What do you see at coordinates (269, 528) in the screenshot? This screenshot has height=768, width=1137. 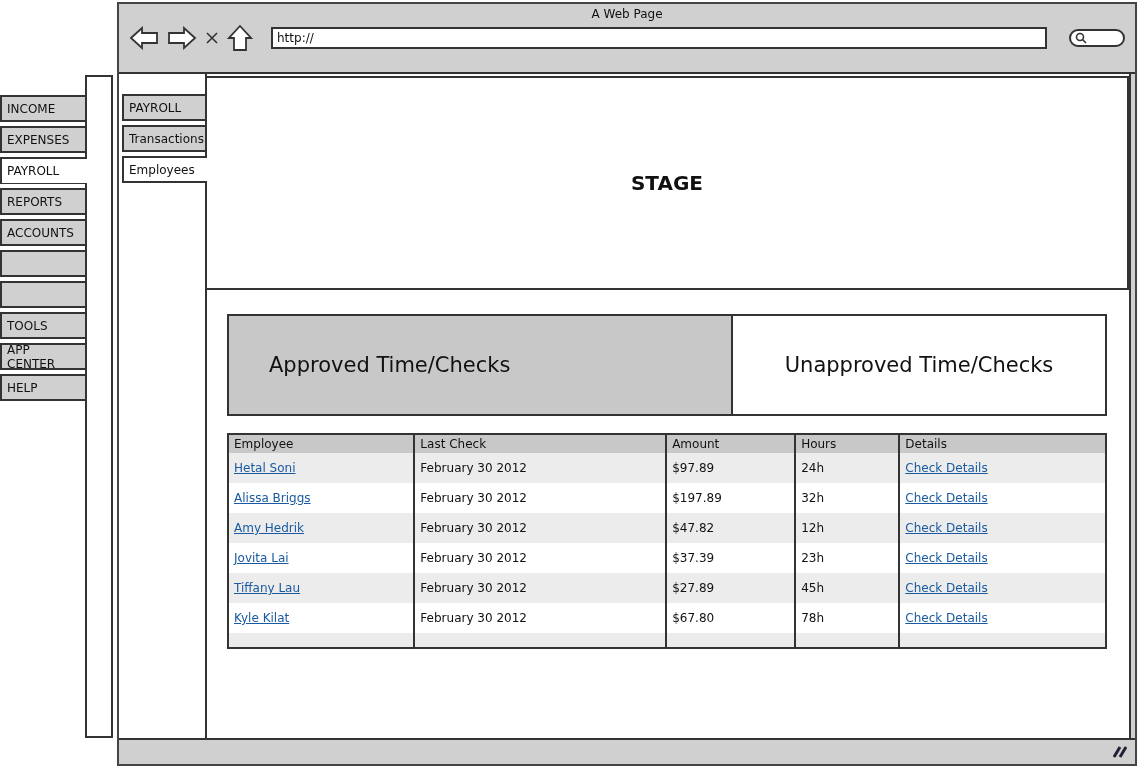 I see `table-link: Amy Hedrik` at bounding box center [269, 528].